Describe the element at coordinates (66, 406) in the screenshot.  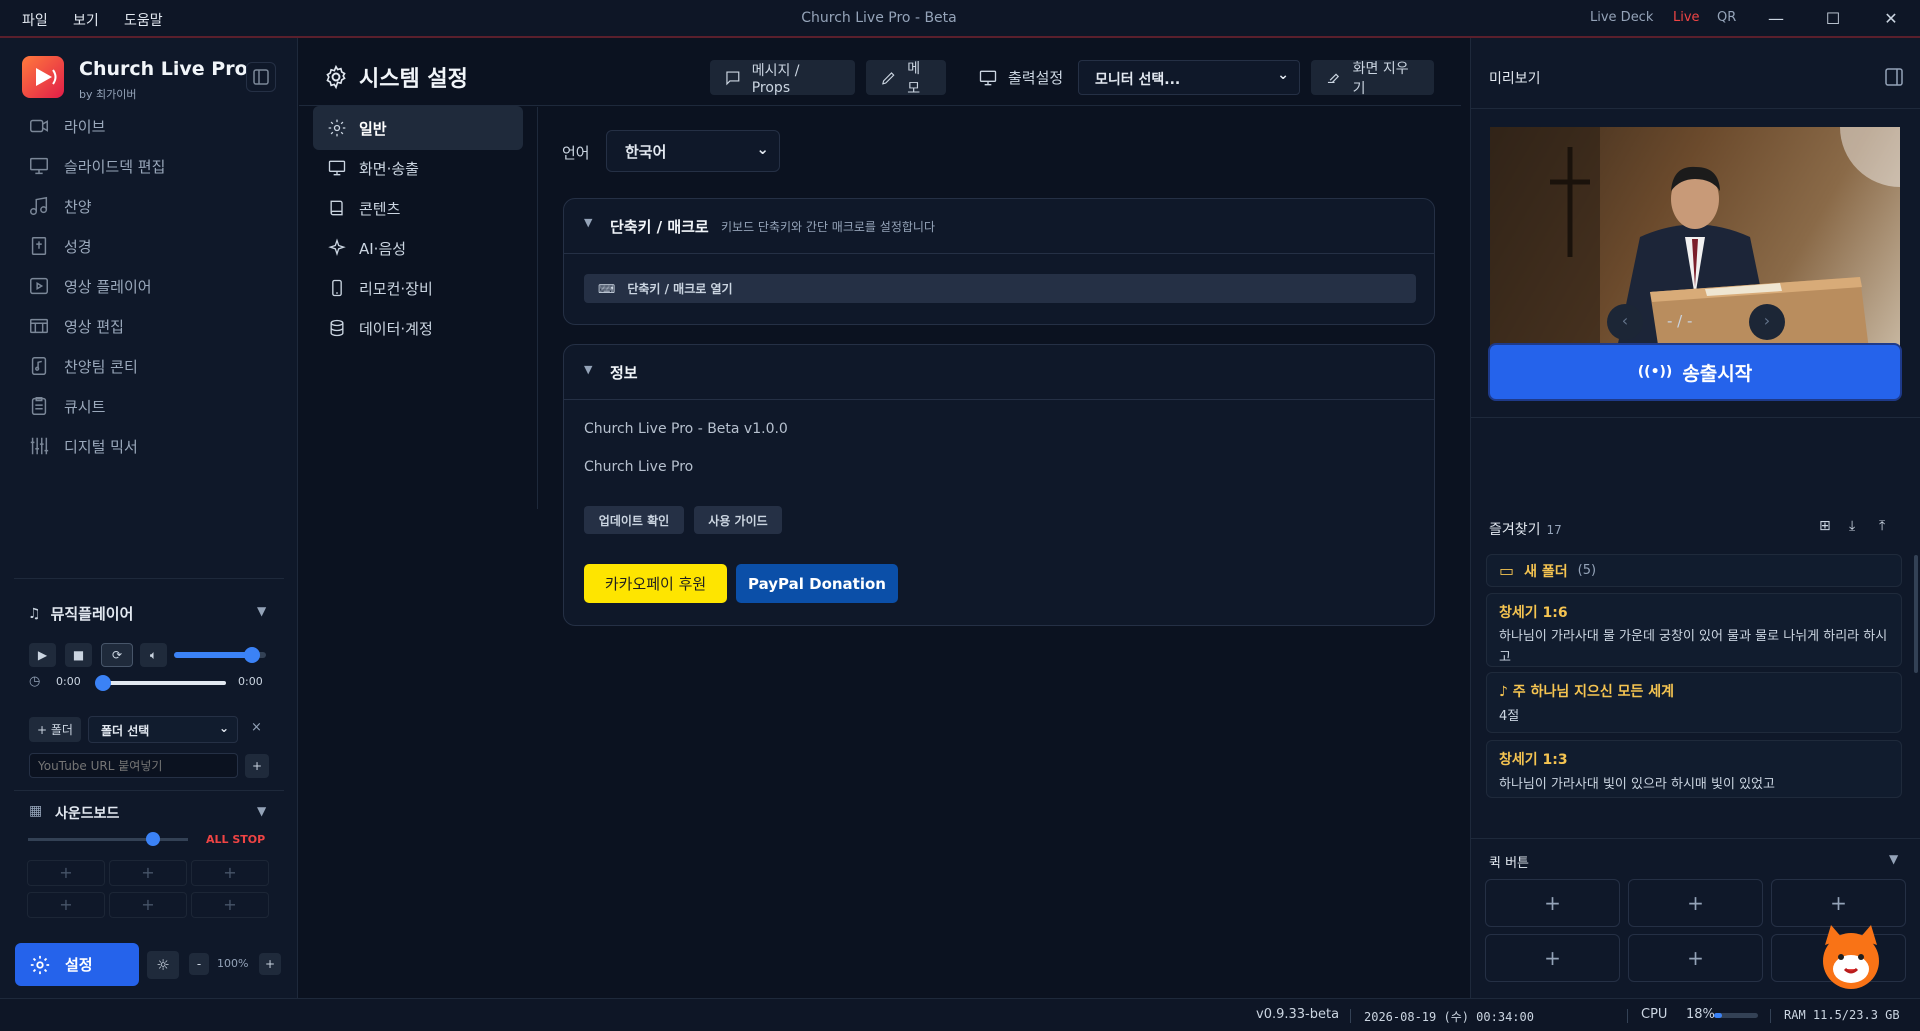
I see `sidebar-item-8: 큐시트` at that location.